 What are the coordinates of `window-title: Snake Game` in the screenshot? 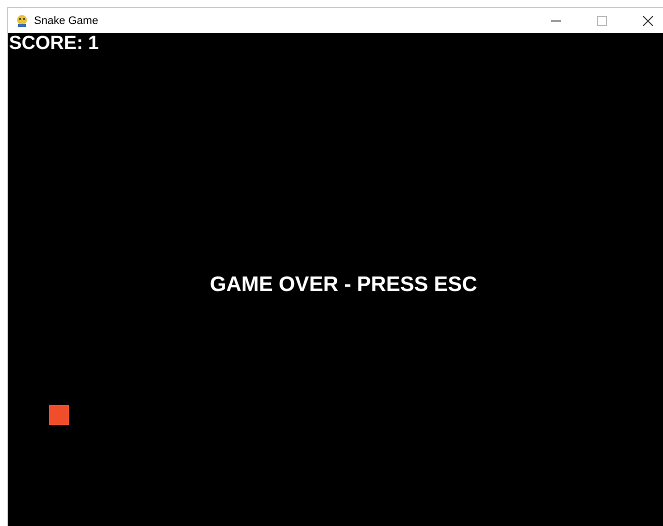 It's located at (66, 20).